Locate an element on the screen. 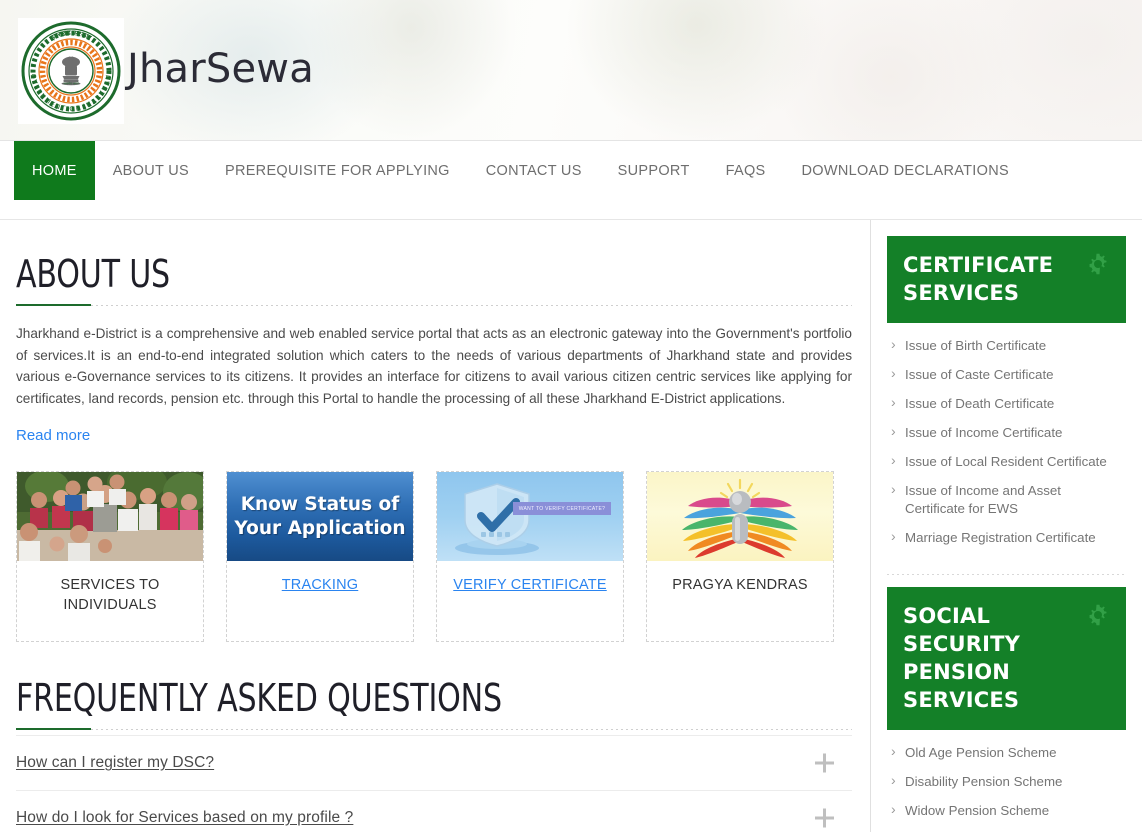 The image size is (1142, 832). nav-item-home: HOME is located at coordinates (54, 170).